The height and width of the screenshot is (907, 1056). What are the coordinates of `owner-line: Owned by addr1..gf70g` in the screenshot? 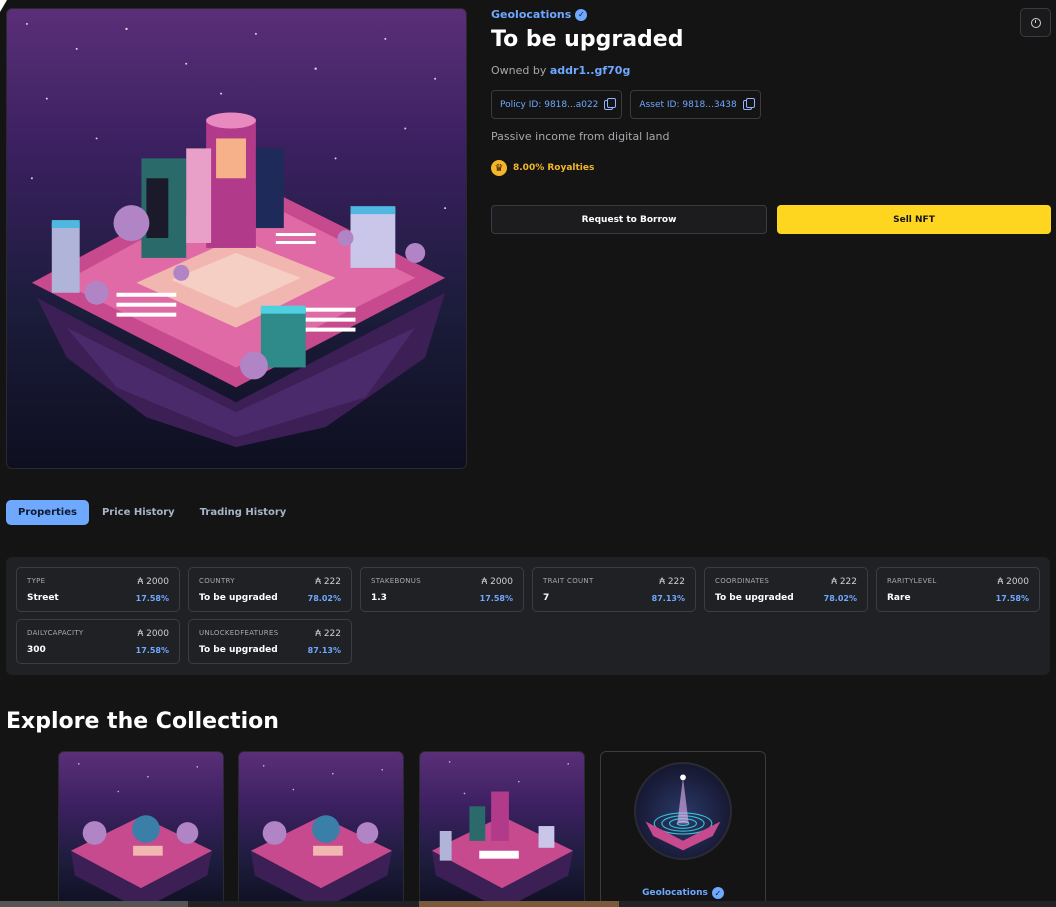 It's located at (771, 70).